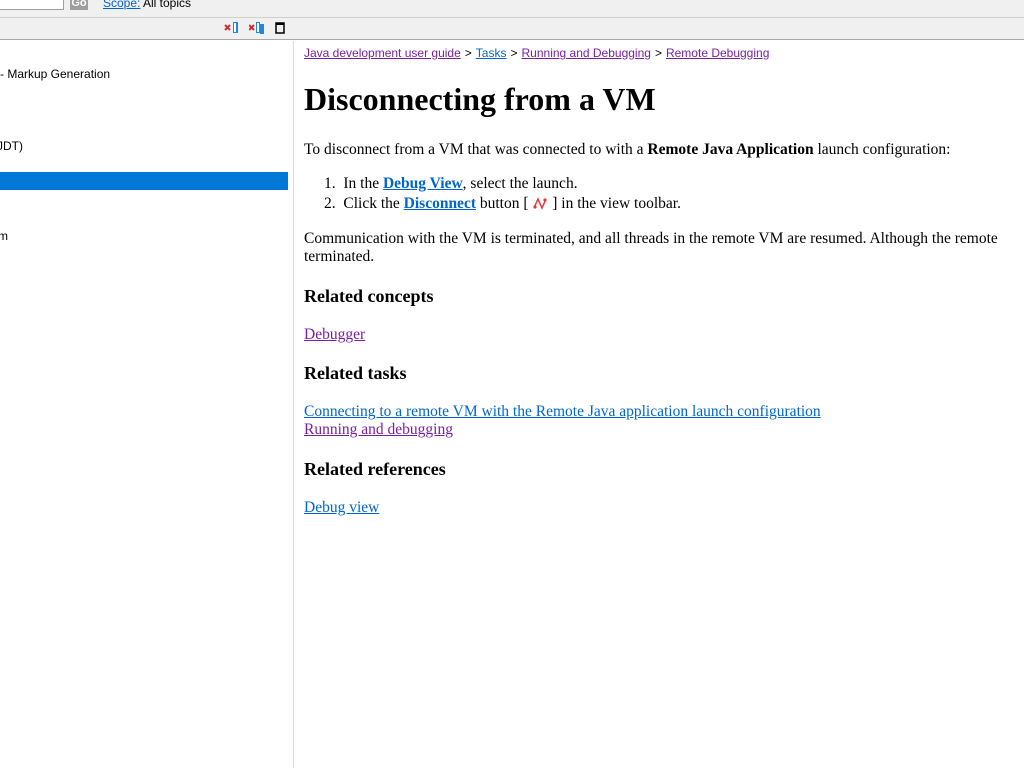 The image size is (1024, 768). I want to click on step-mid: button [, so click(504, 203).